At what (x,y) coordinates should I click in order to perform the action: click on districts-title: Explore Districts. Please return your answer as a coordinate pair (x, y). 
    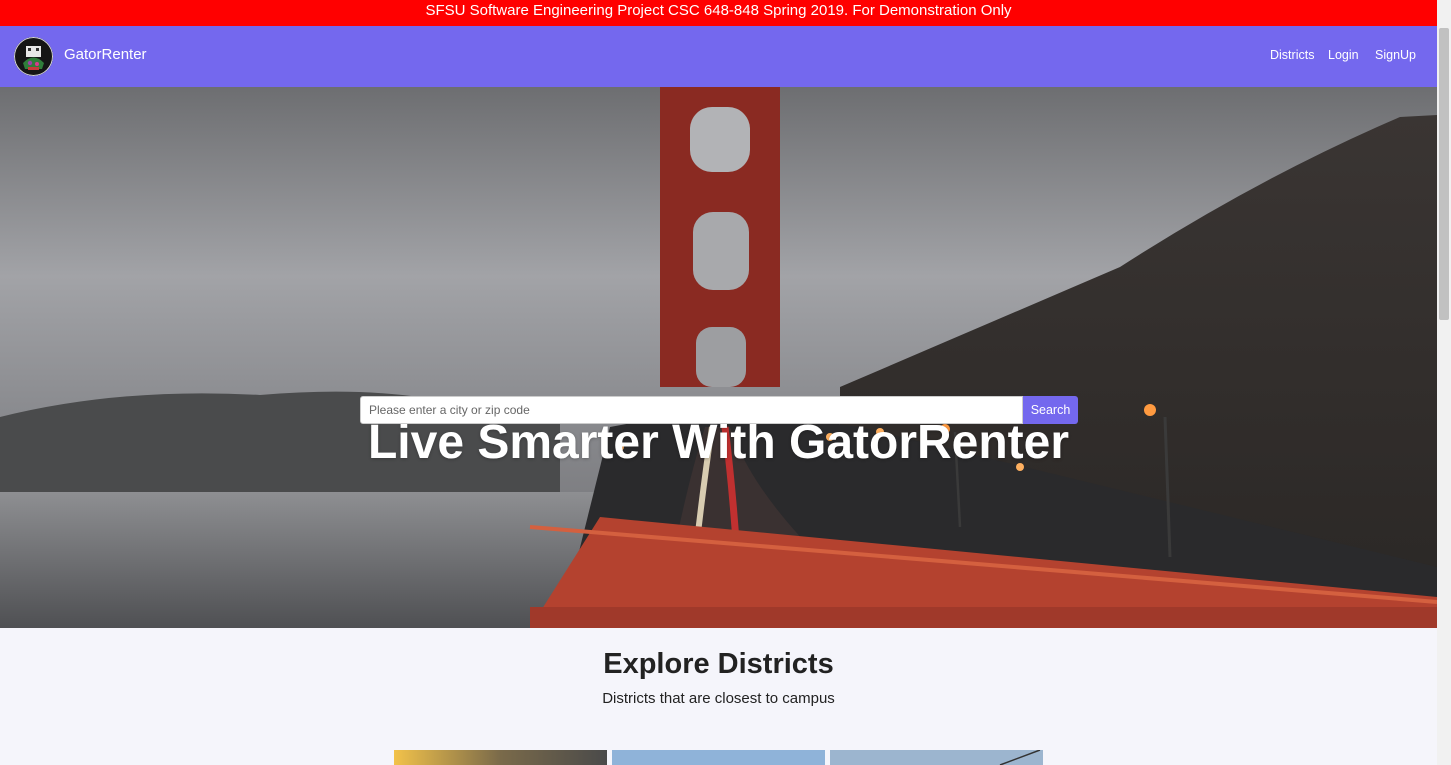
    Looking at the image, I should click on (718, 664).